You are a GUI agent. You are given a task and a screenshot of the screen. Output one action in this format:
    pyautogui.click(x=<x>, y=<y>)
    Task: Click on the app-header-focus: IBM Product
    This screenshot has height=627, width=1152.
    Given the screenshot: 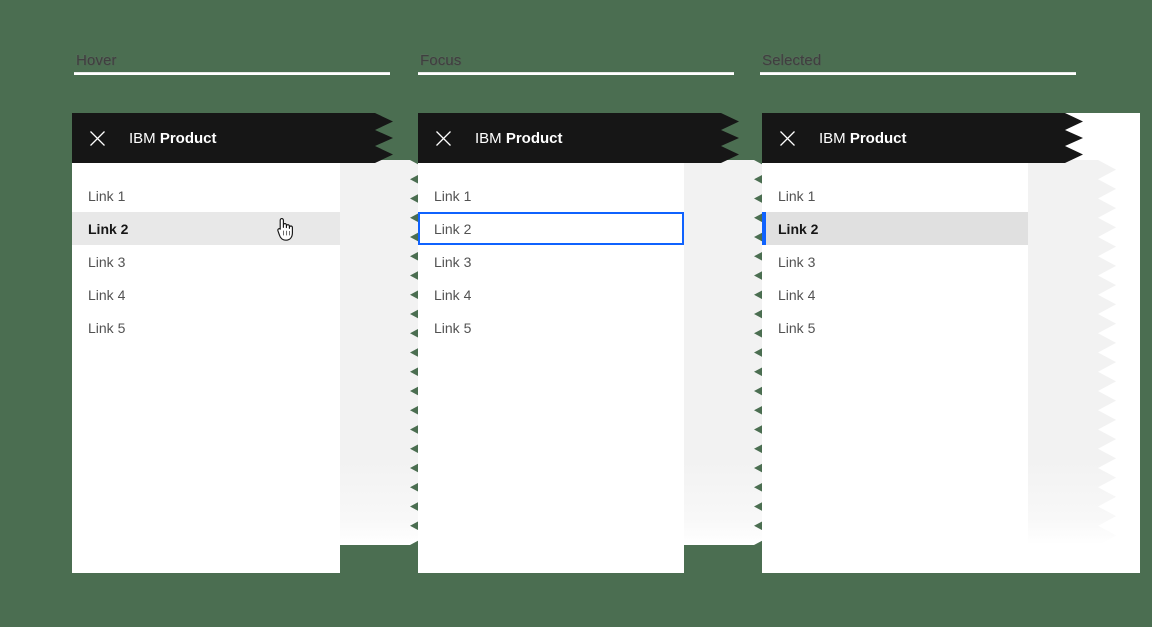 What is the action you would take?
    pyautogui.click(x=569, y=138)
    